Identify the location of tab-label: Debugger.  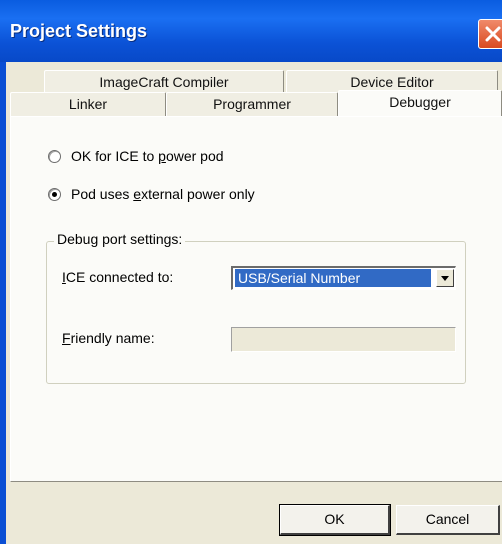
(420, 102).